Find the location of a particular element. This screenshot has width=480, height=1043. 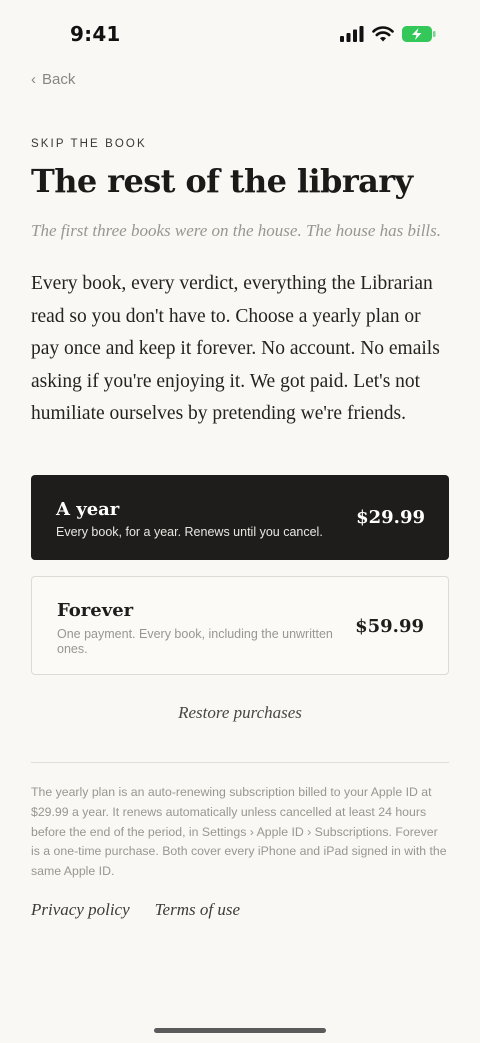

plan-name: Forever is located at coordinates (95, 610).